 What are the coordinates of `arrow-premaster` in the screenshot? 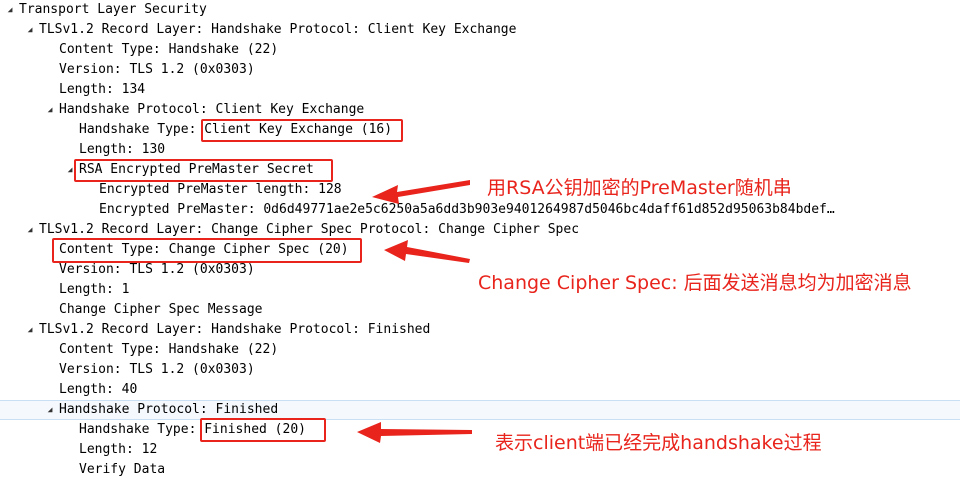 It's located at (421, 192).